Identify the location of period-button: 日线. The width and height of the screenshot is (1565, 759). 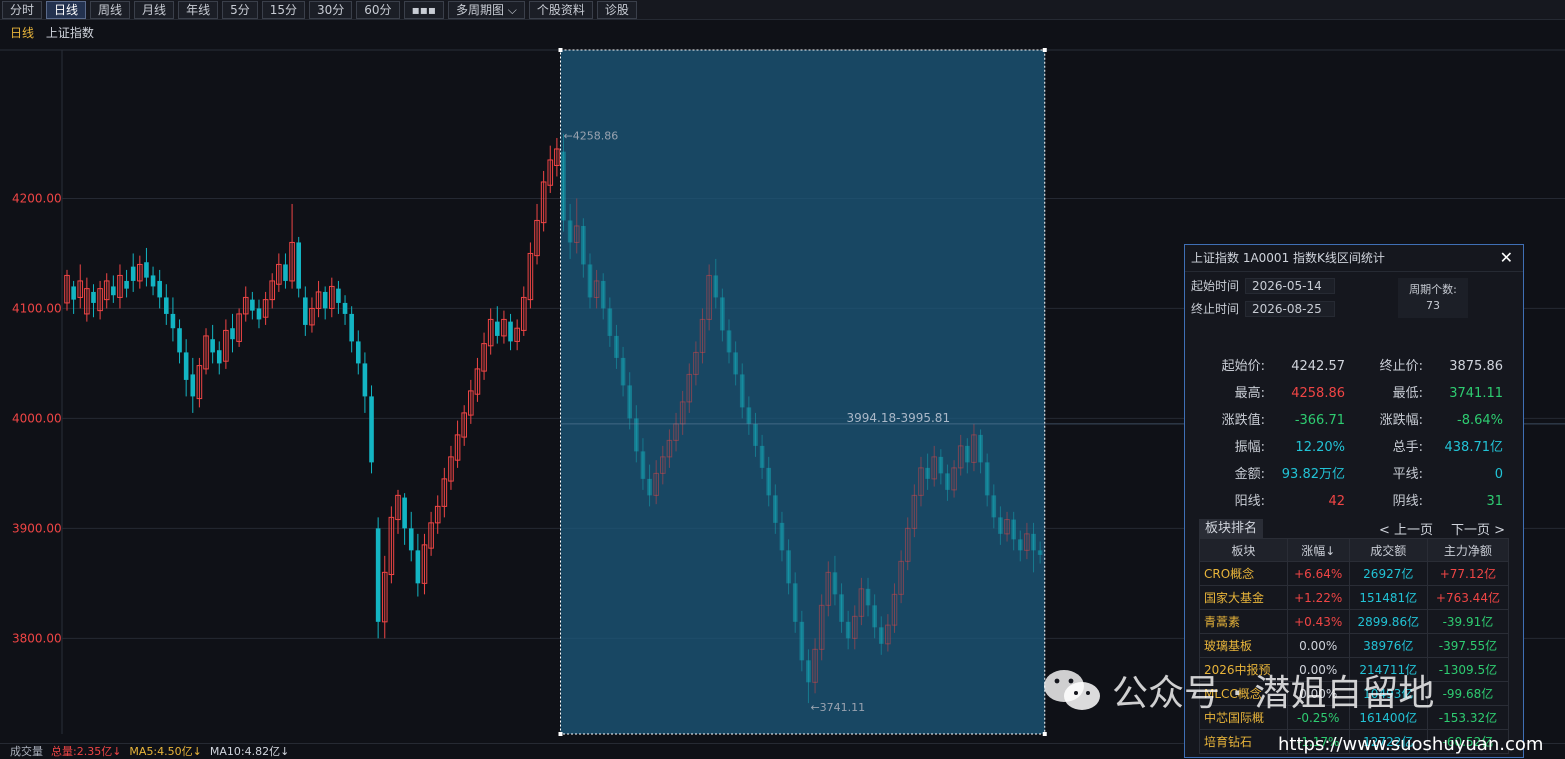
(66, 9).